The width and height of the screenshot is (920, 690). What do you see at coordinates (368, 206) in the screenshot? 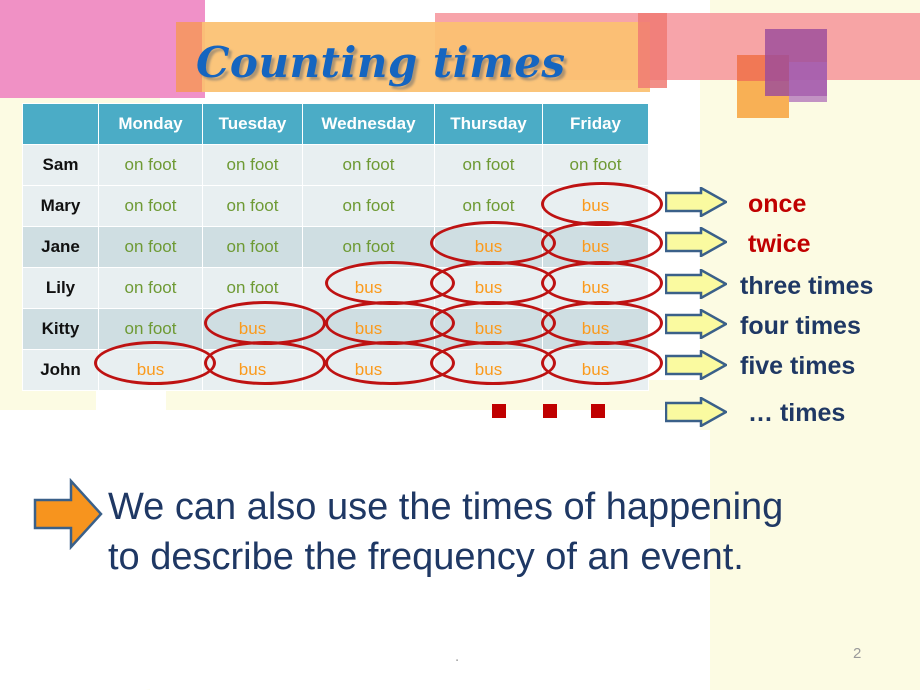
I see `cell-mary-wednesday: on foot` at bounding box center [368, 206].